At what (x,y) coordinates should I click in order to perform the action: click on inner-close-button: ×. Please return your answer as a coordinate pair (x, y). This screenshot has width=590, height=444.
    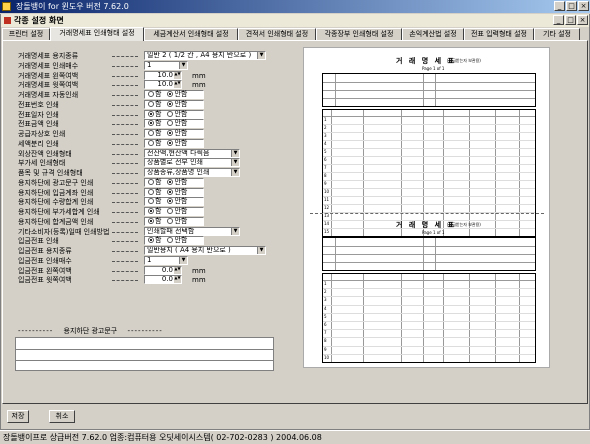
    Looking at the image, I should click on (582, 20).